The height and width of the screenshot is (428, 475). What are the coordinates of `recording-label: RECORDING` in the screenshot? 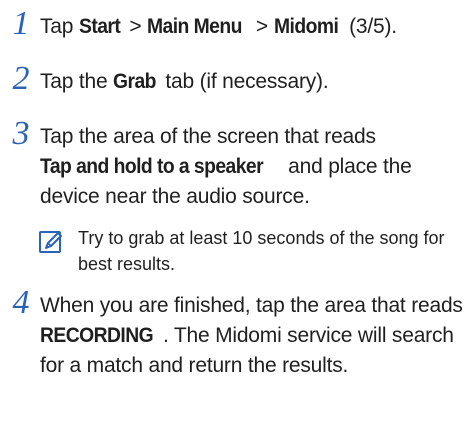 It's located at (97, 335).